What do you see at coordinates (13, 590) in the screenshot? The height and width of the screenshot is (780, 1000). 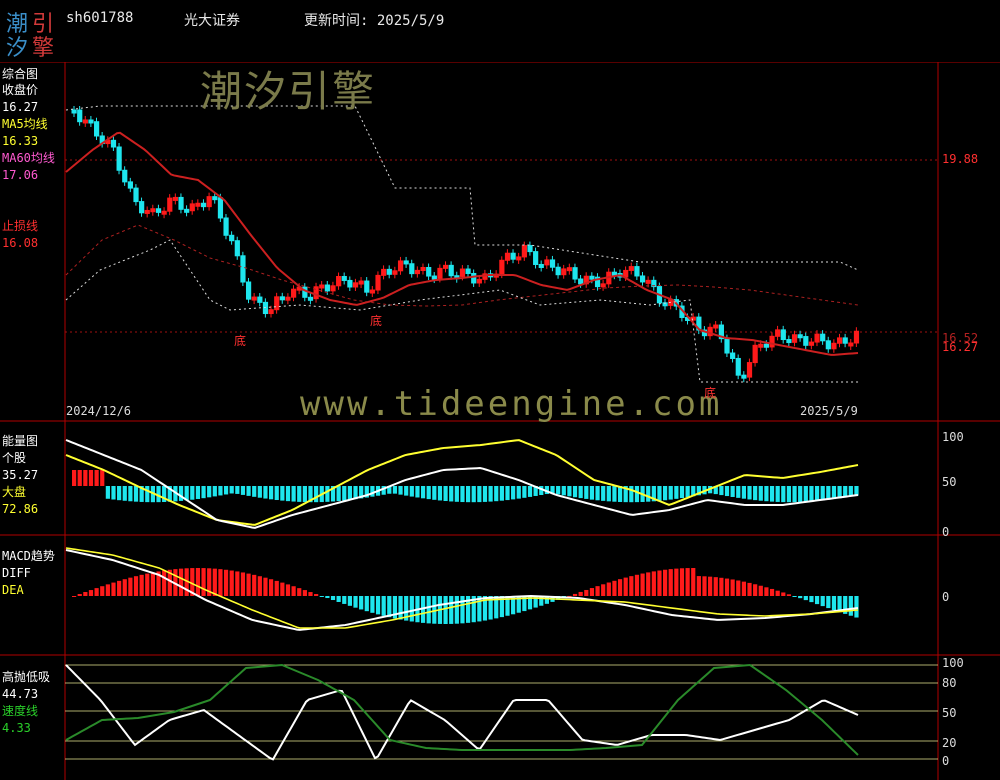 I see `p3-label: DEA` at bounding box center [13, 590].